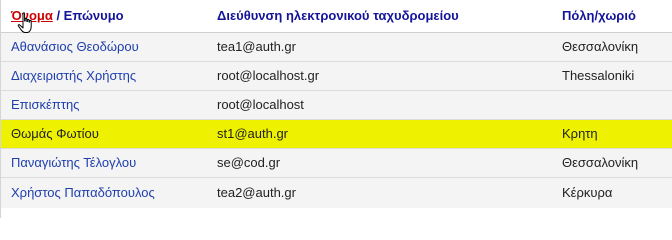 The width and height of the screenshot is (672, 240). What do you see at coordinates (587, 193) in the screenshot?
I see `user-city: Κέρκυρα` at bounding box center [587, 193].